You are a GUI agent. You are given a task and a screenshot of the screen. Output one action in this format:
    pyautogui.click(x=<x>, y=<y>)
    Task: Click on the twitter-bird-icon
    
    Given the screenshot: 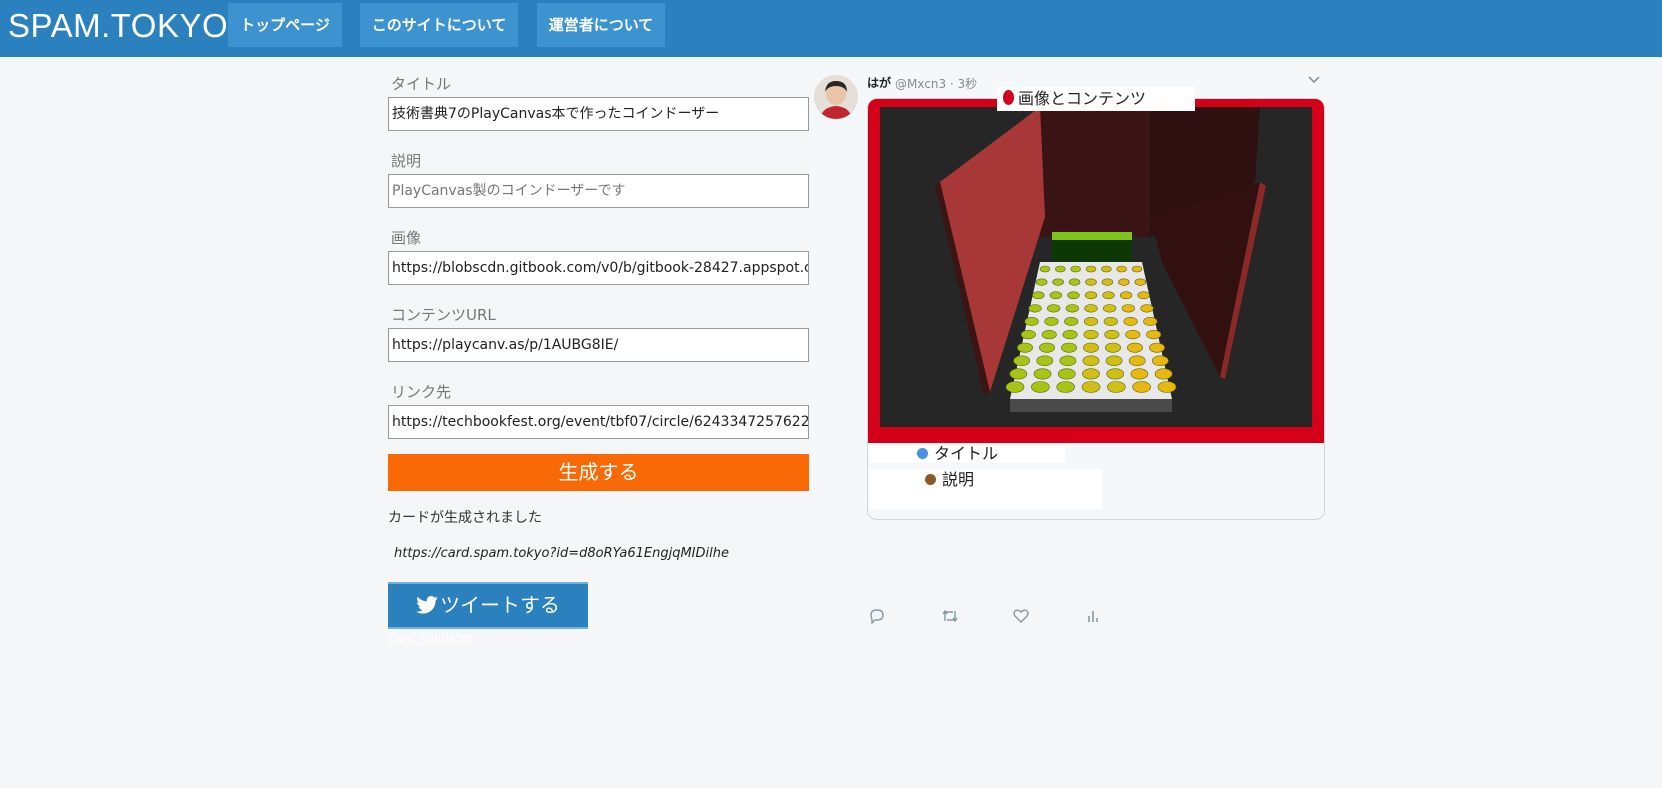 What is the action you would take?
    pyautogui.click(x=427, y=604)
    